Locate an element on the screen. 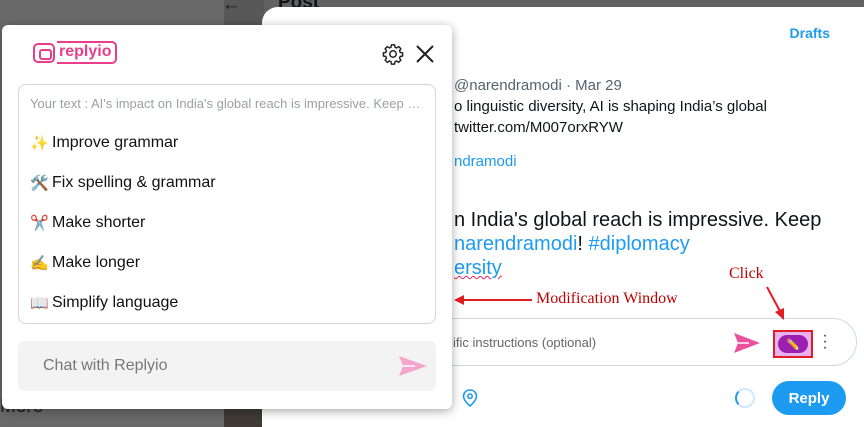  draft-punctuation: ! is located at coordinates (580, 244).